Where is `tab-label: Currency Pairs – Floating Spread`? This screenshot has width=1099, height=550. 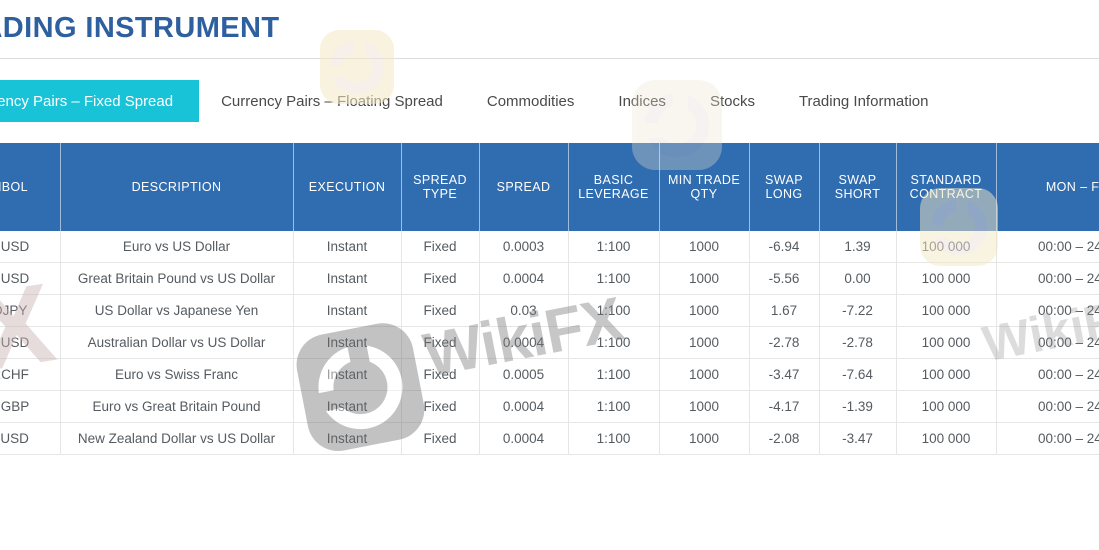
tab-label: Currency Pairs – Floating Spread is located at coordinates (332, 101).